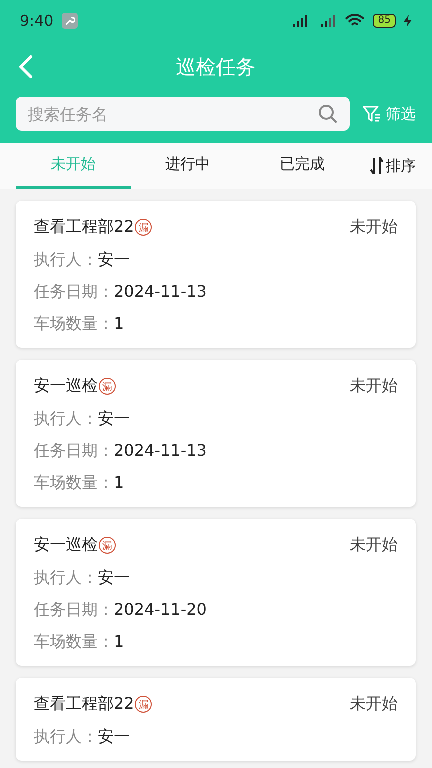 The height and width of the screenshot is (768, 432). Describe the element at coordinates (216, 67) in the screenshot. I see `page-title: 巡检任务` at that location.